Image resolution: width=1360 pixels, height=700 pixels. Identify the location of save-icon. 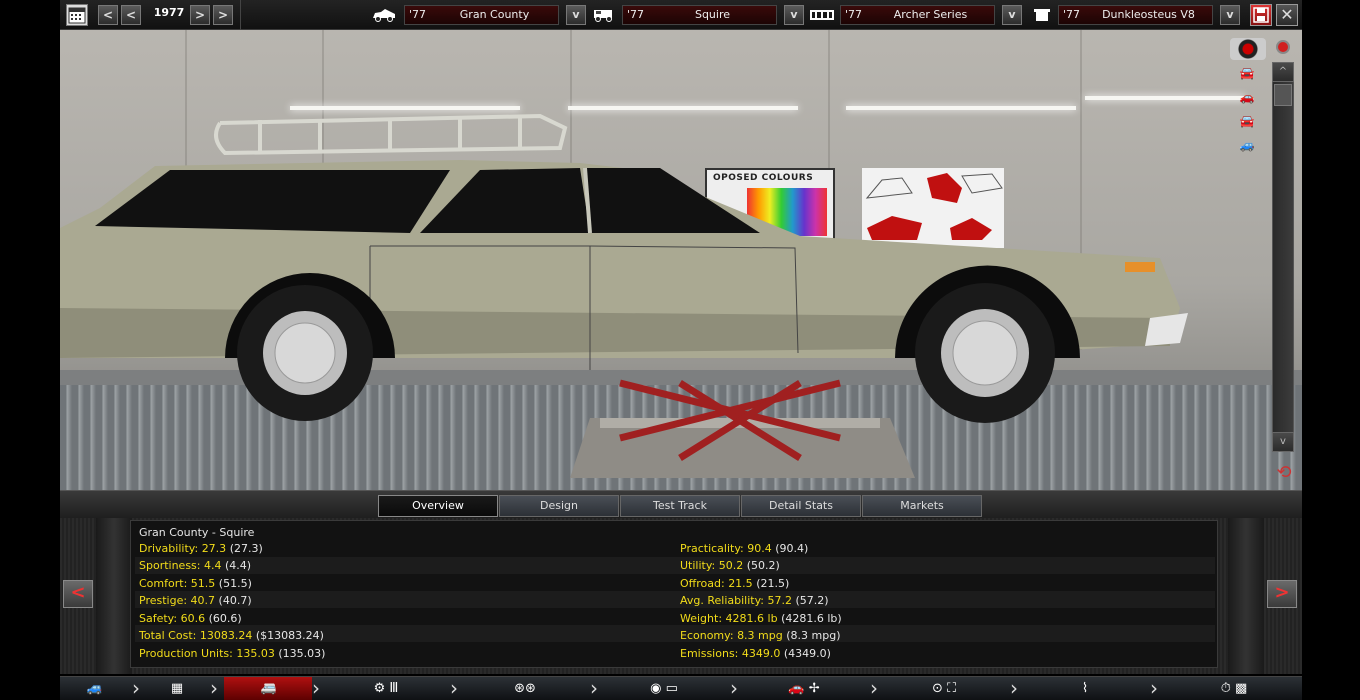
(1261, 15).